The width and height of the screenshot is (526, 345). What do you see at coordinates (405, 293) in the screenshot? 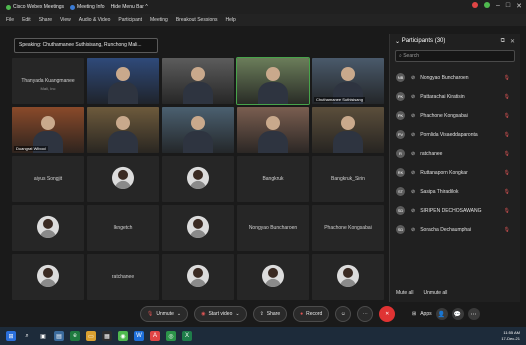
I see `mute-all-button: Mute all` at bounding box center [405, 293].